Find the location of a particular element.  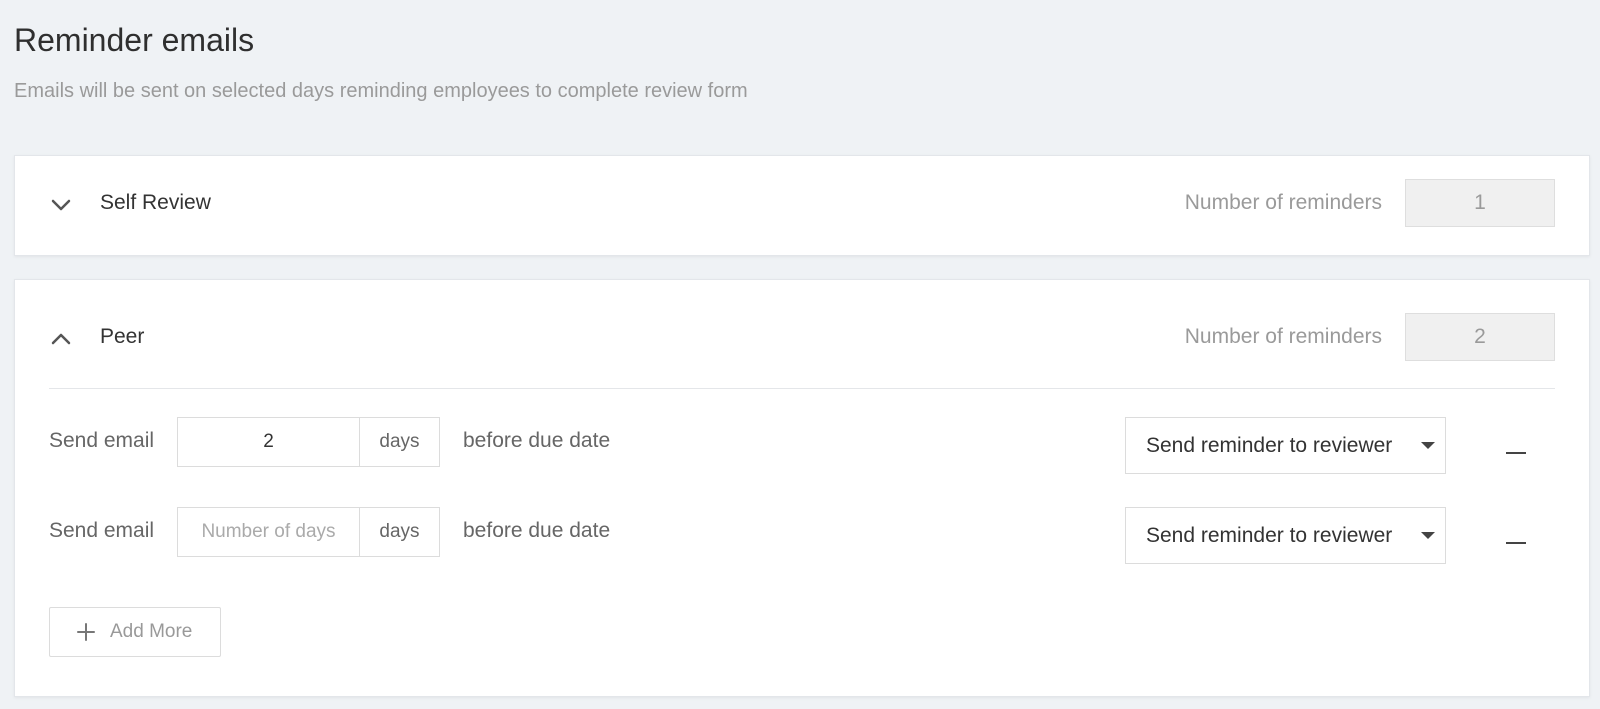

chevron-up-icon is located at coordinates (61, 339).